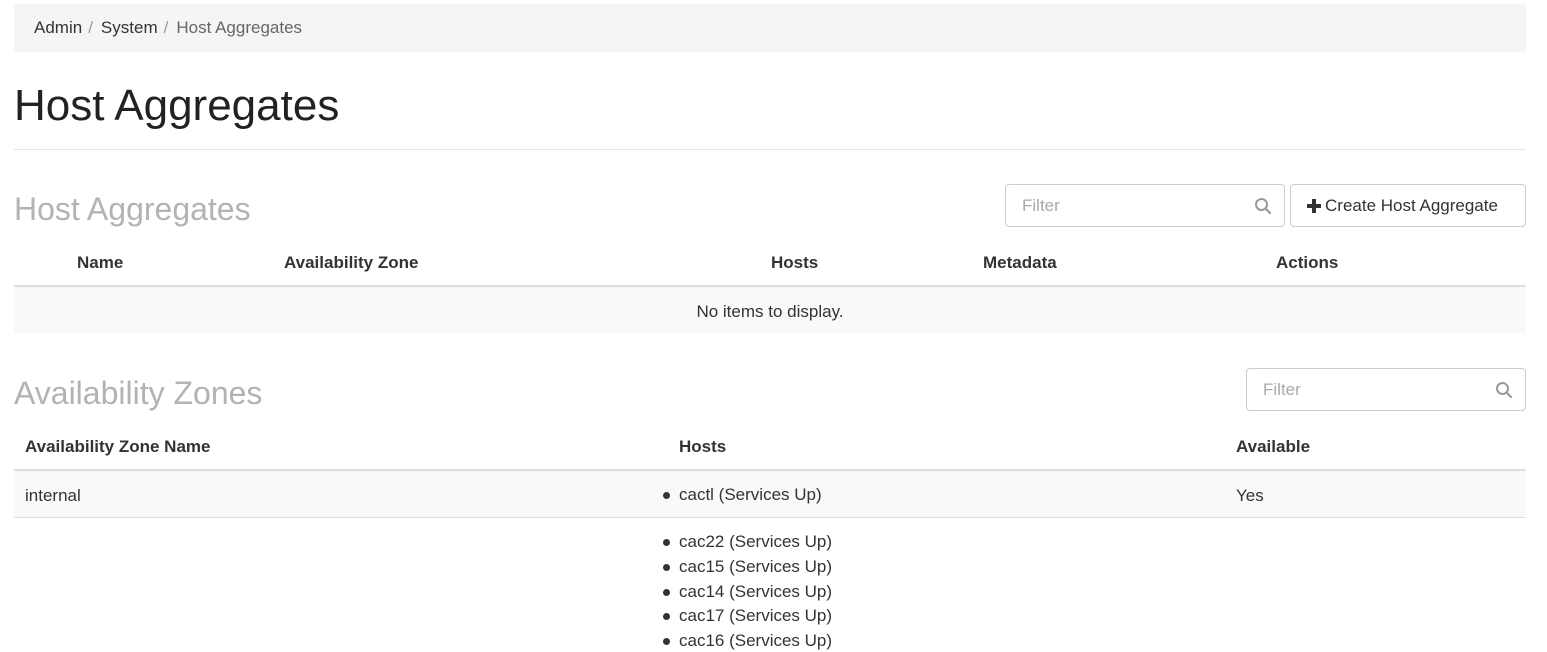 The image size is (1547, 652). Describe the element at coordinates (239, 27) in the screenshot. I see `breadcrumb-current: Host Aggregates` at that location.